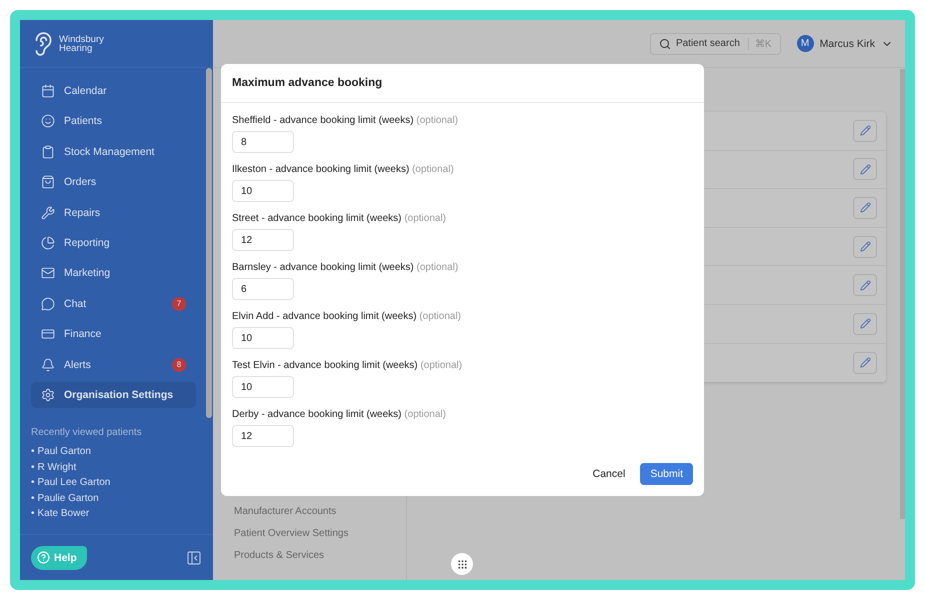 This screenshot has height=600, width=925. Describe the element at coordinates (805, 43) in the screenshot. I see `avatar: M` at that location.